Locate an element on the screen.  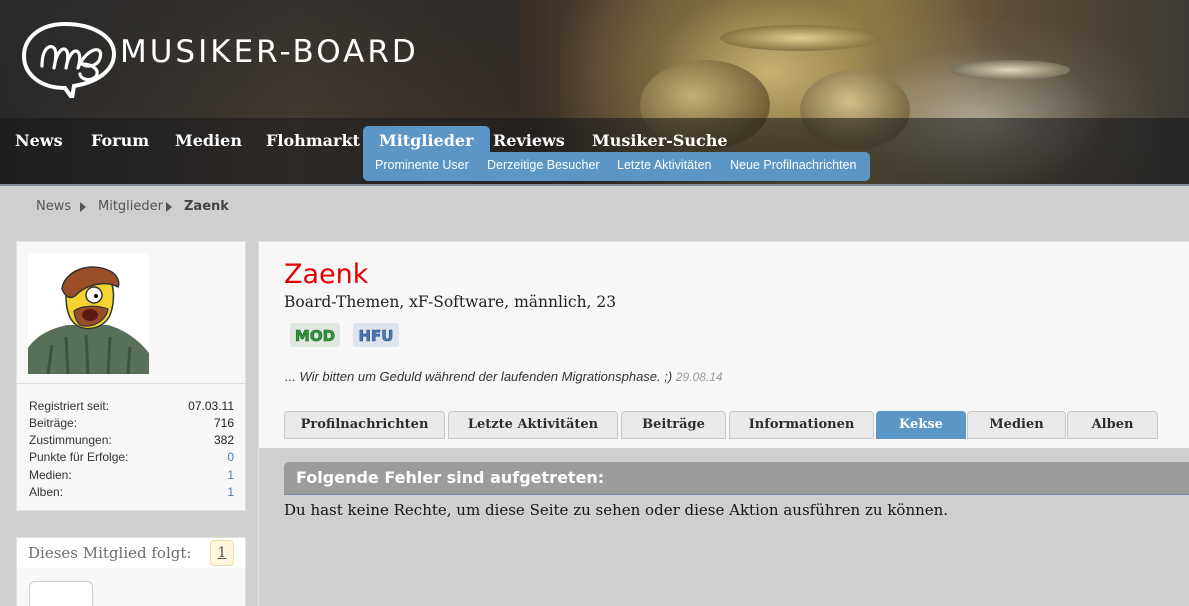
stat-label: Alben: is located at coordinates (46, 492).